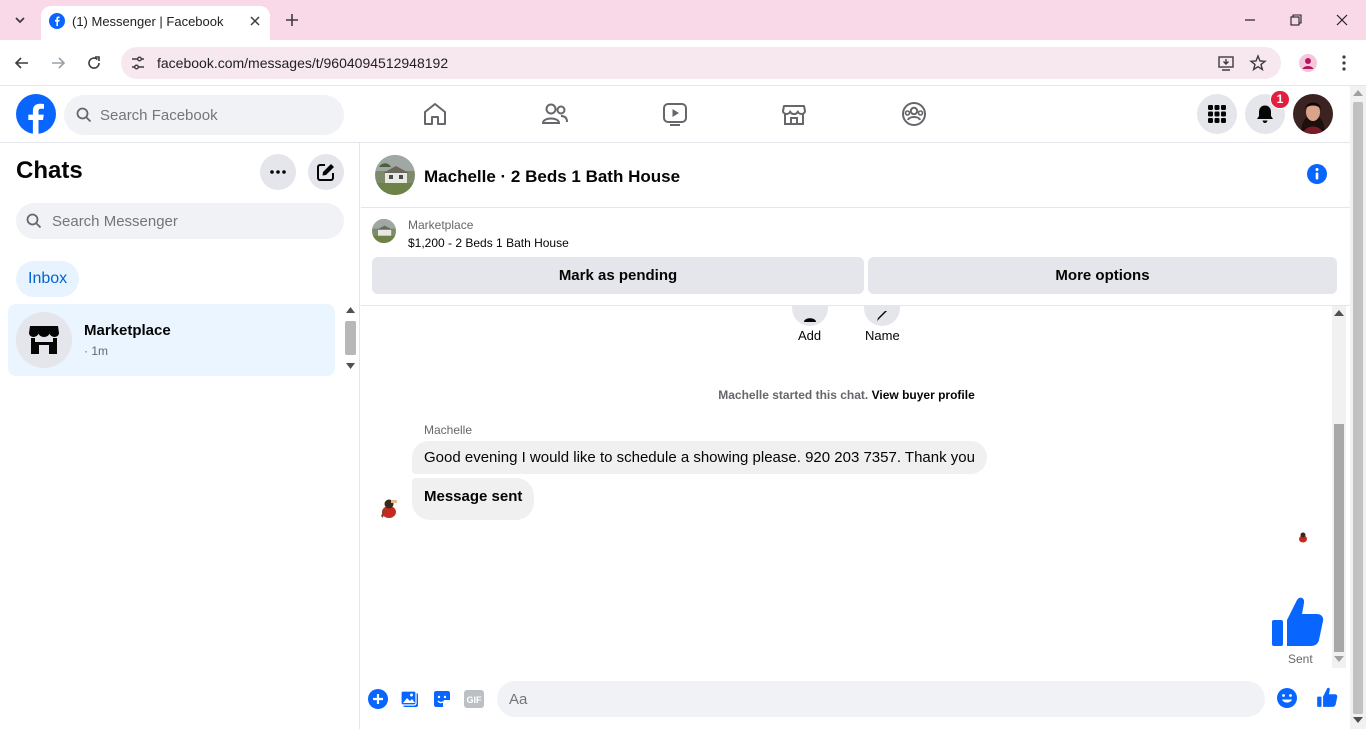 The width and height of the screenshot is (1366, 729). I want to click on chevron-down-icon, so click(20, 20).